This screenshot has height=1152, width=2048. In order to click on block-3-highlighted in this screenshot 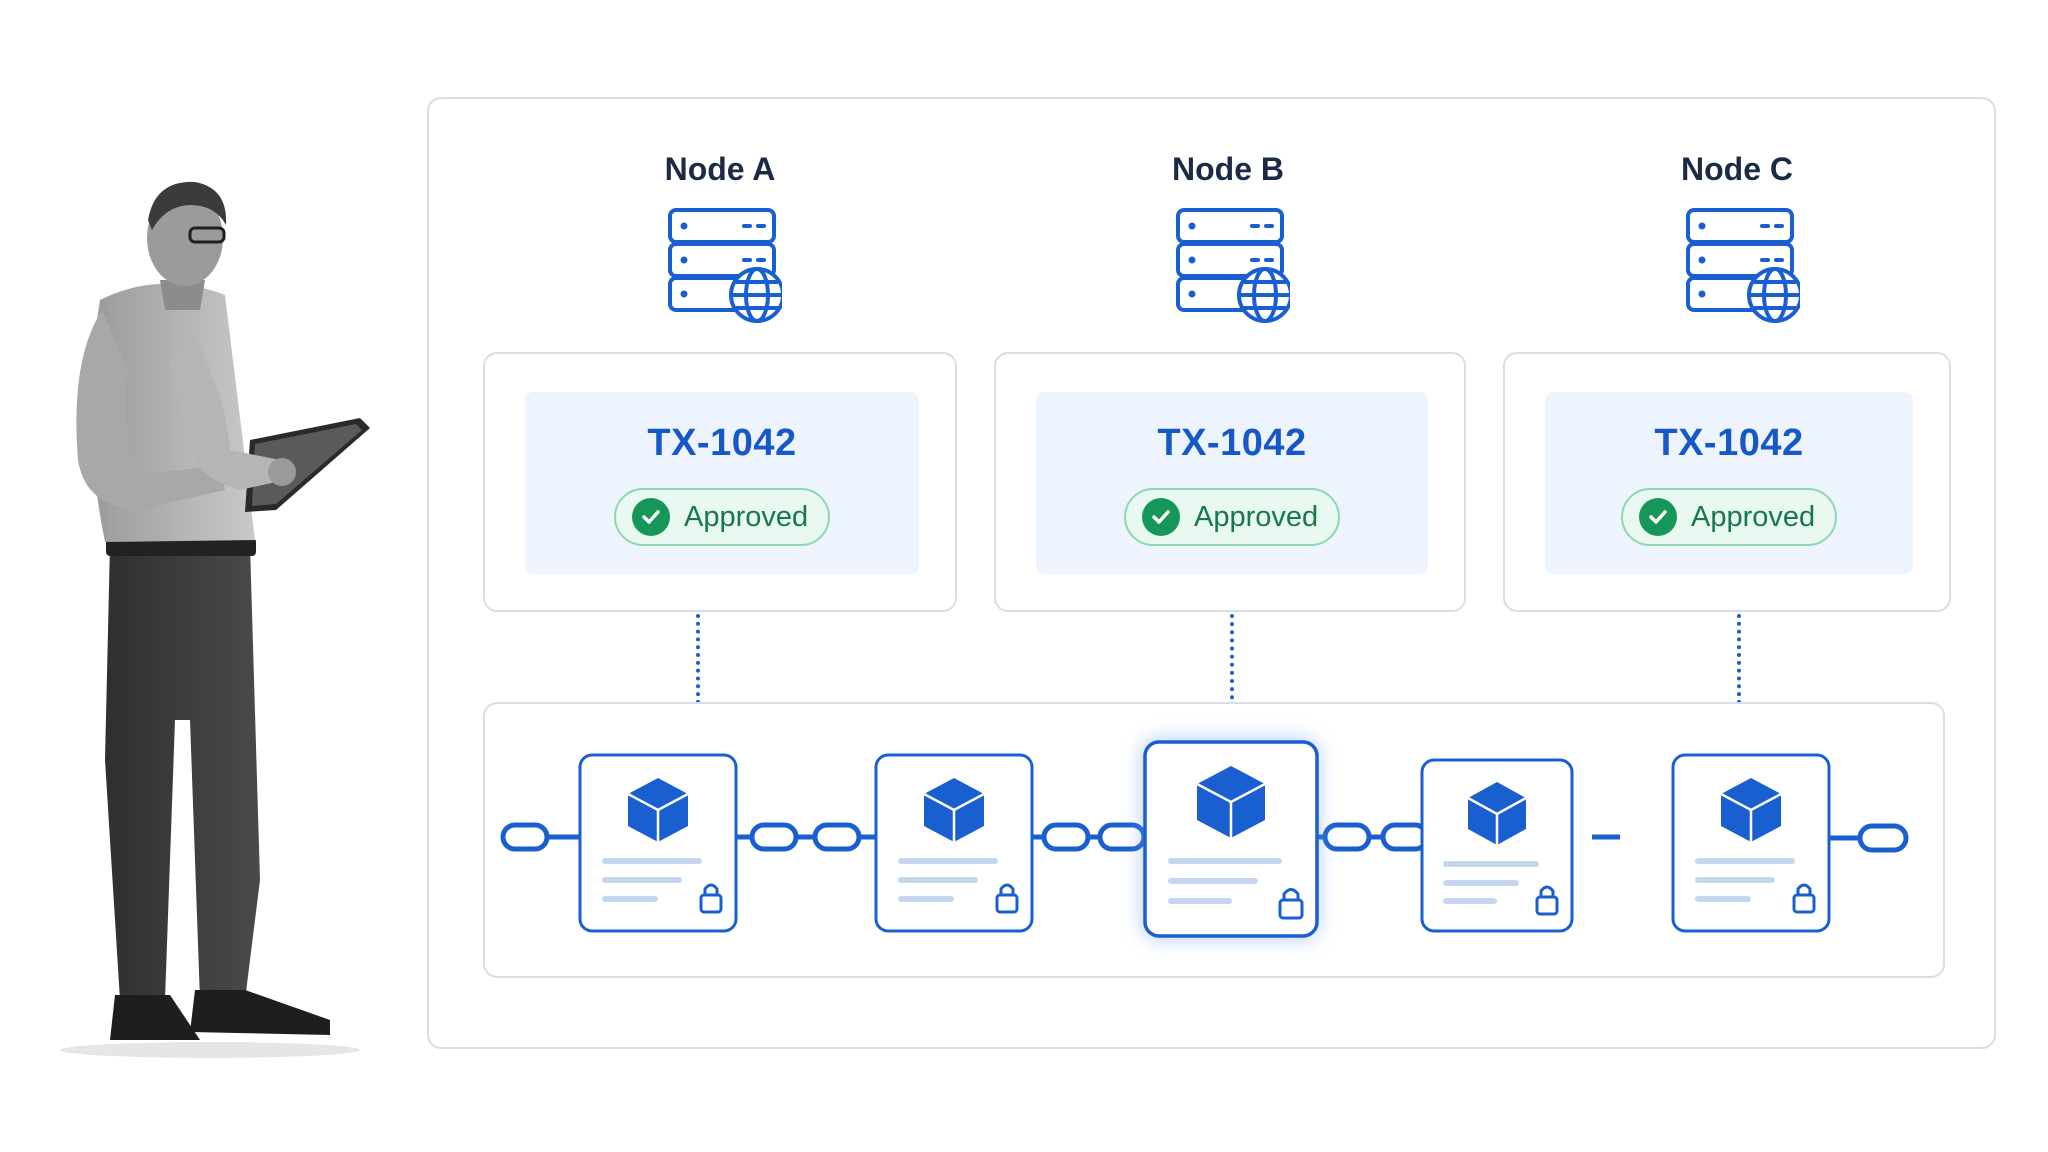, I will do `click(1231, 839)`.